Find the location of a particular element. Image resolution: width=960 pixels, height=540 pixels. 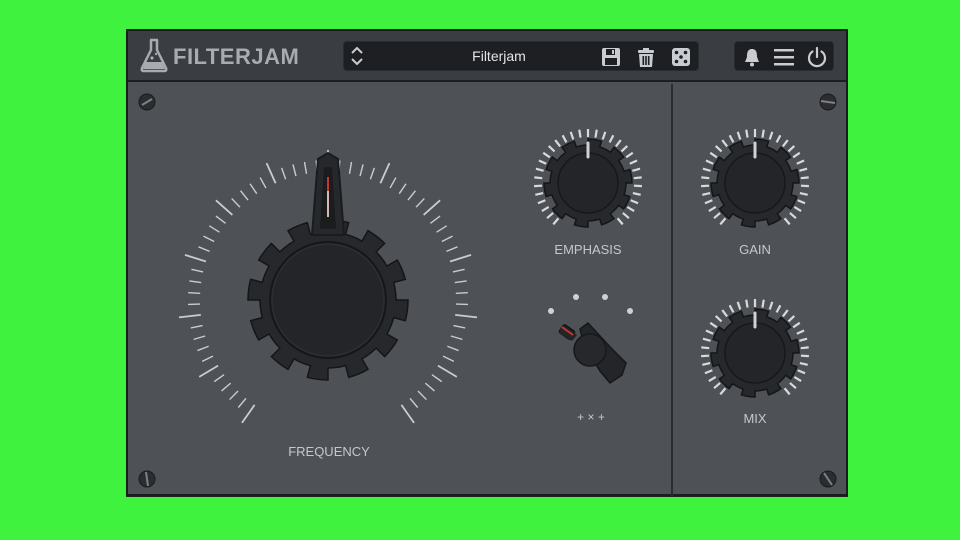

preset-name: Filterjam is located at coordinates (499, 56).